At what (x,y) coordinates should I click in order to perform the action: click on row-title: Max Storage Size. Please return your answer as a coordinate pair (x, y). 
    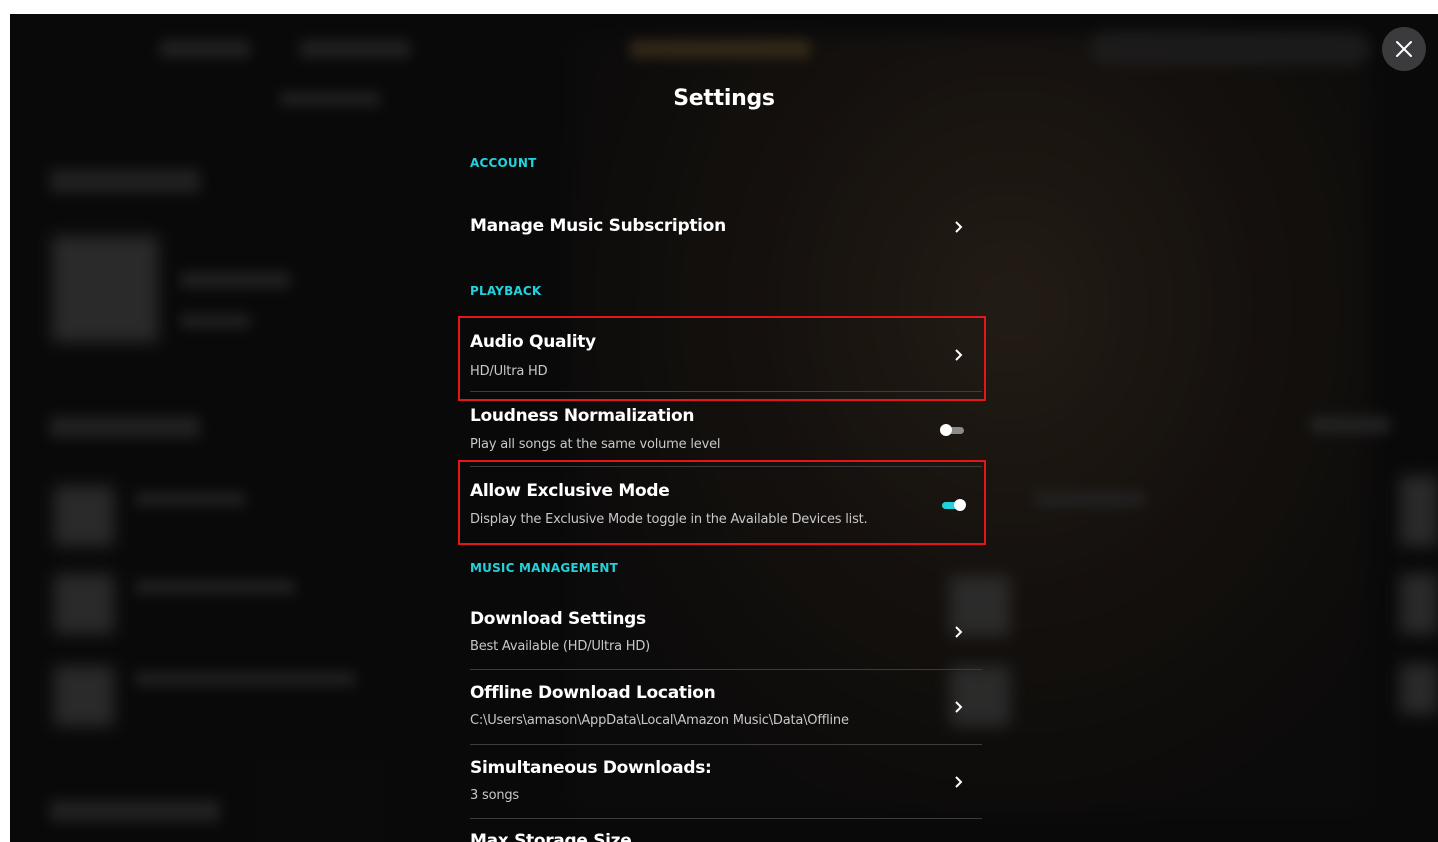
    Looking at the image, I should click on (551, 836).